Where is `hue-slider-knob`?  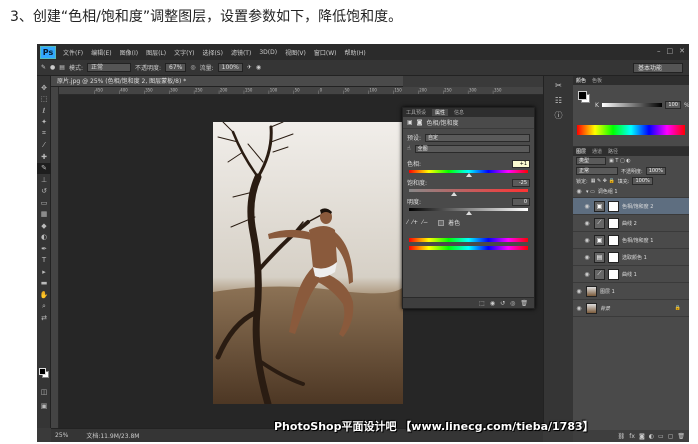
hue-slider-knob is located at coordinates (468, 175).